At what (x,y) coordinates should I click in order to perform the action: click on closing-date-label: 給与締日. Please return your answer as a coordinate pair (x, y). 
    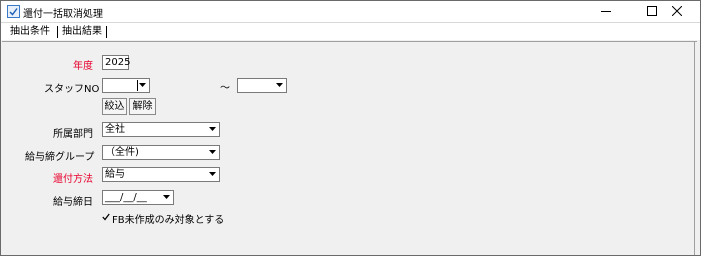
    Looking at the image, I should click on (73, 202).